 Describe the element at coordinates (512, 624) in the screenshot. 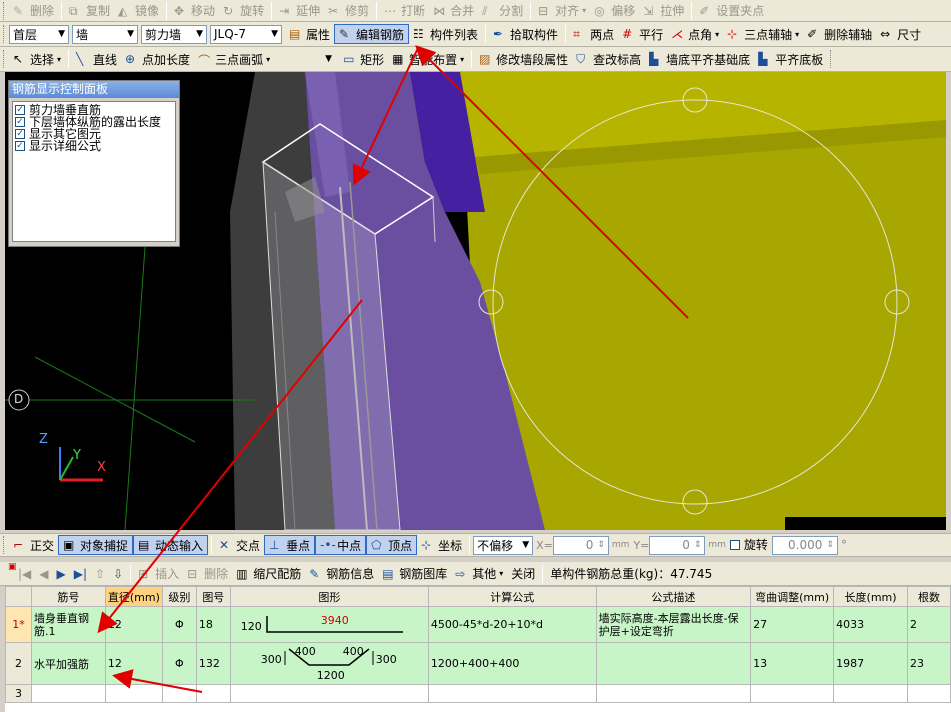

I see `formula-cell: 4500-45*d-20+10*d` at that location.